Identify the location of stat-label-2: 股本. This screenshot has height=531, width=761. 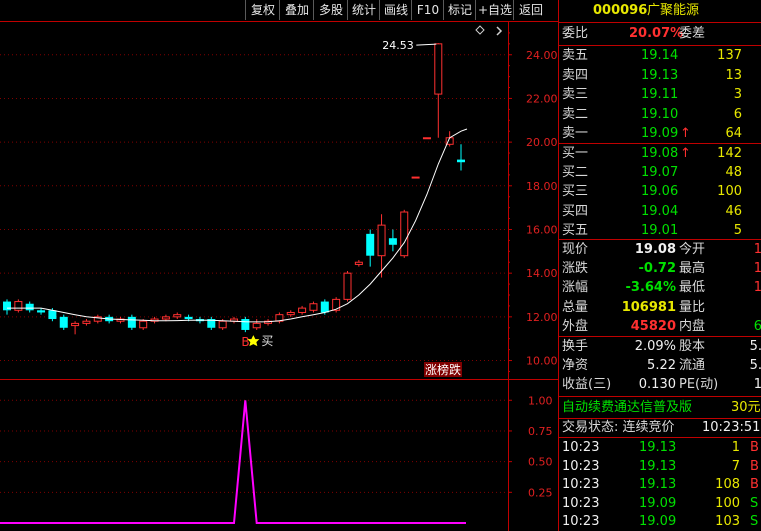
(692, 346).